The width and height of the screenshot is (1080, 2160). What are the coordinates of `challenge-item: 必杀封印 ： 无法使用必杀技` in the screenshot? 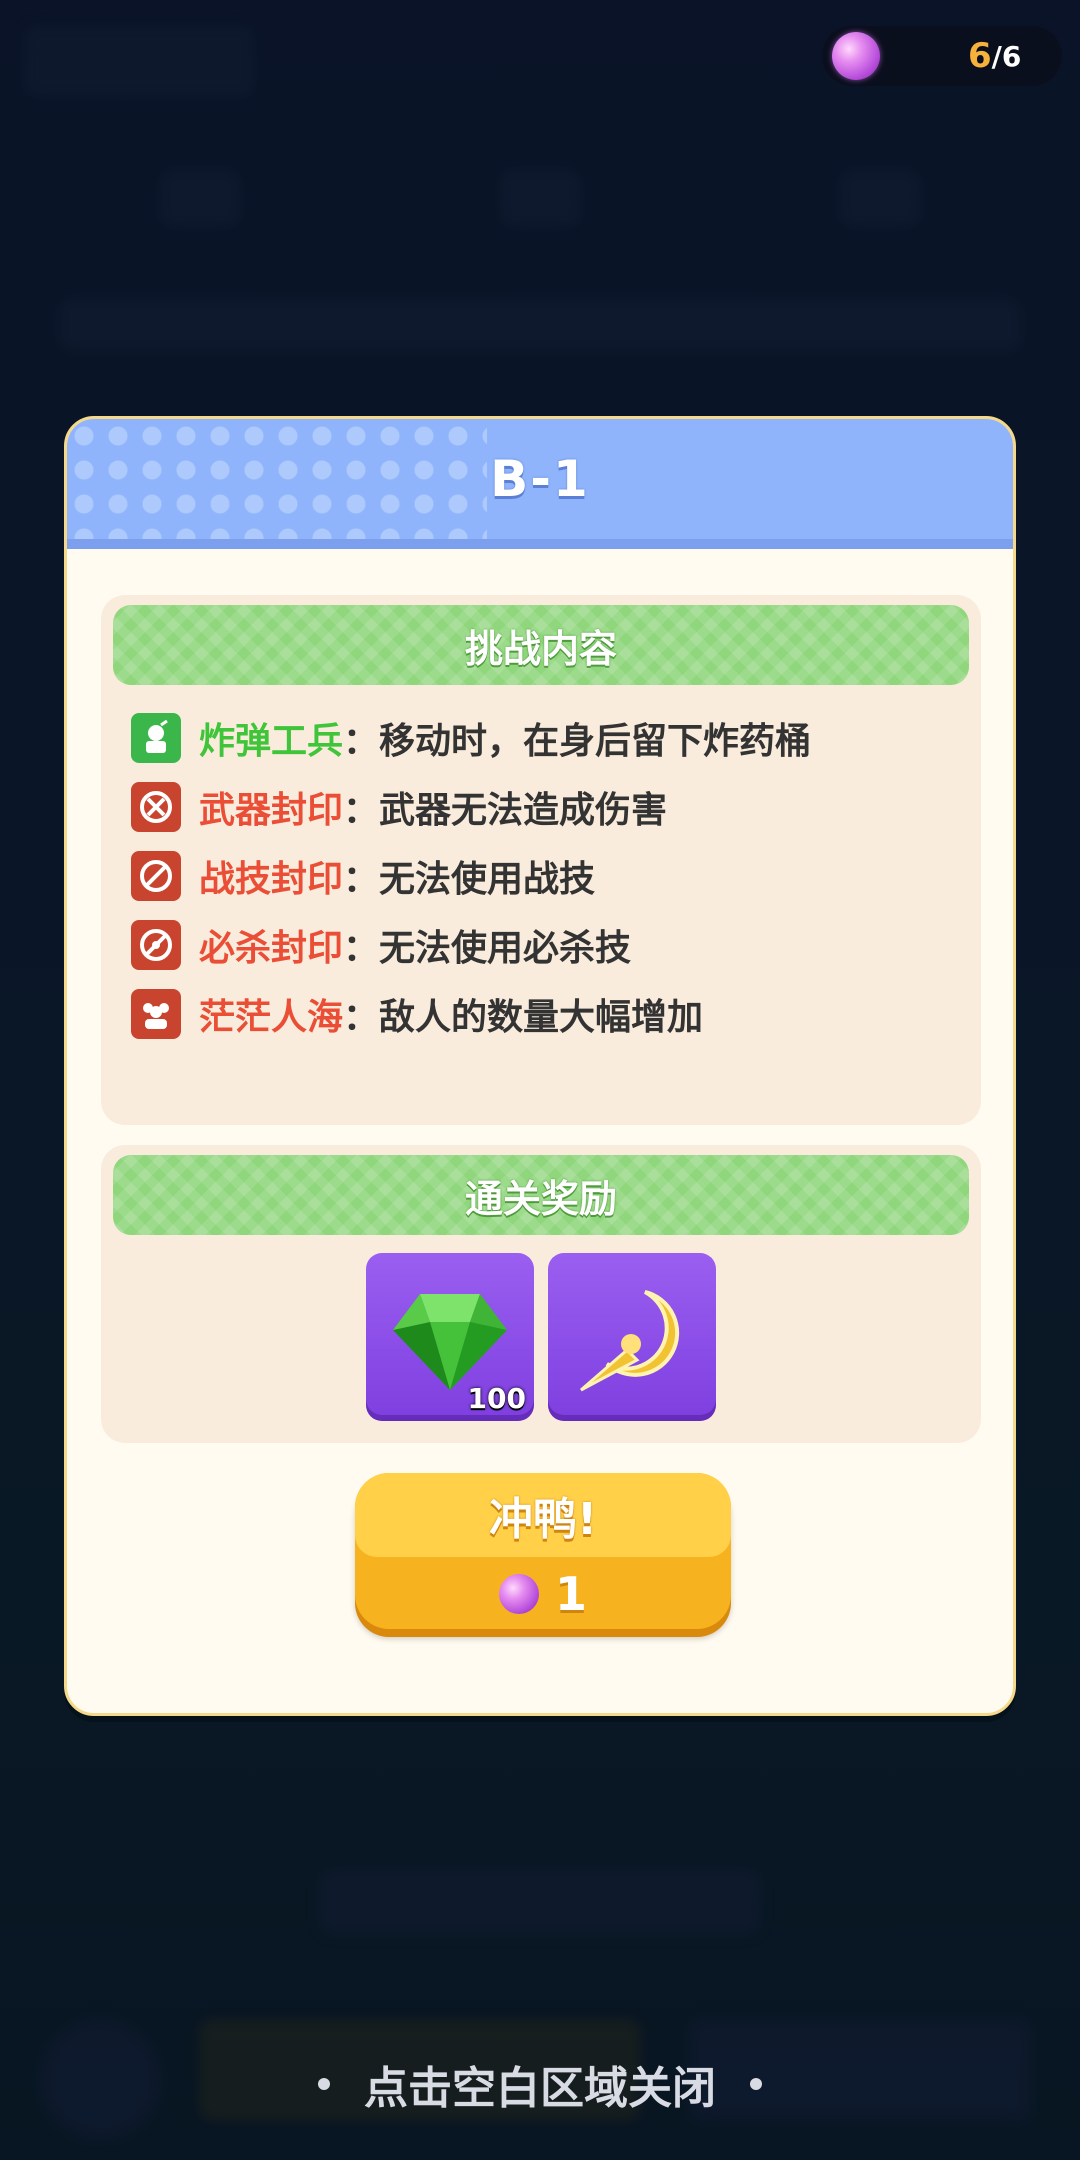 It's located at (556, 944).